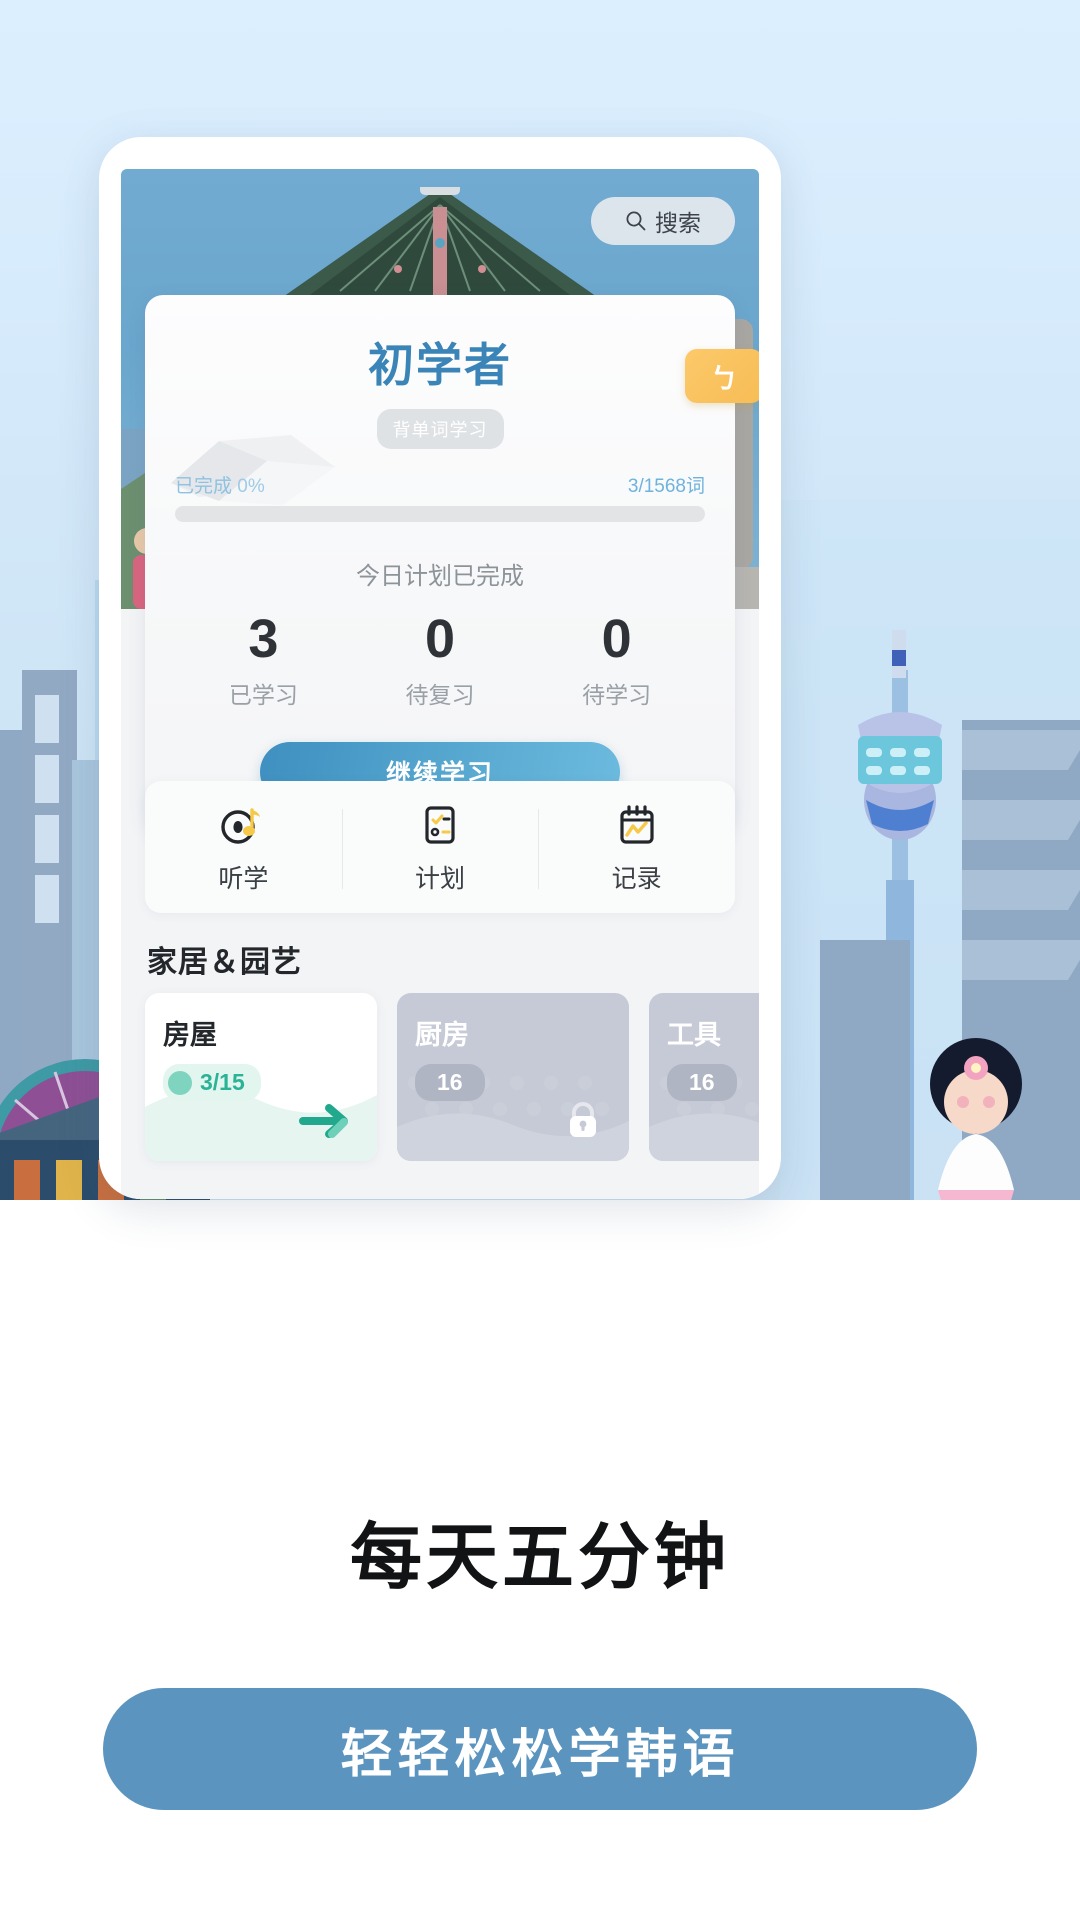  Describe the element at coordinates (637, 824) in the screenshot. I see `calendar-chart-icon` at that location.